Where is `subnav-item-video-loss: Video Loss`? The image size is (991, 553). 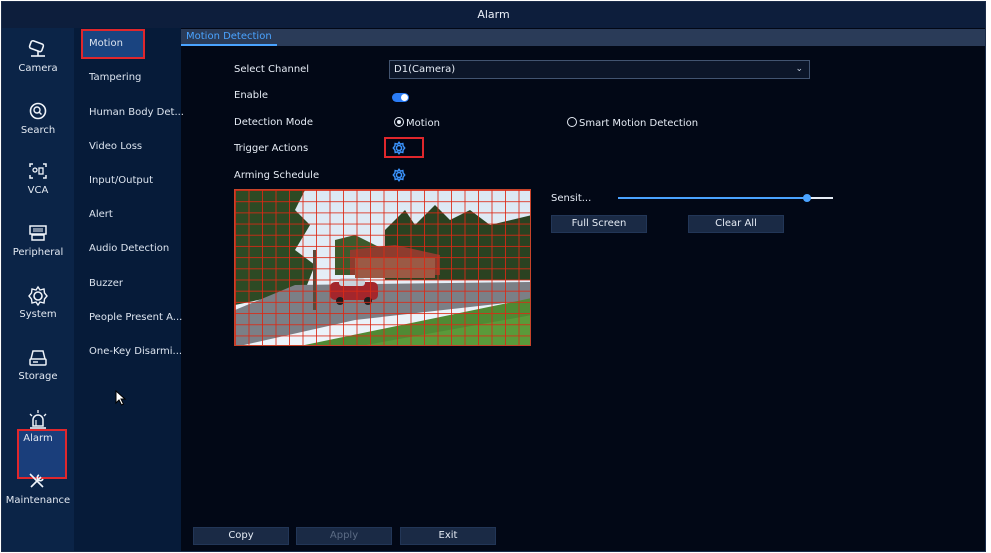
subnav-item-video-loss: Video Loss is located at coordinates (115, 147).